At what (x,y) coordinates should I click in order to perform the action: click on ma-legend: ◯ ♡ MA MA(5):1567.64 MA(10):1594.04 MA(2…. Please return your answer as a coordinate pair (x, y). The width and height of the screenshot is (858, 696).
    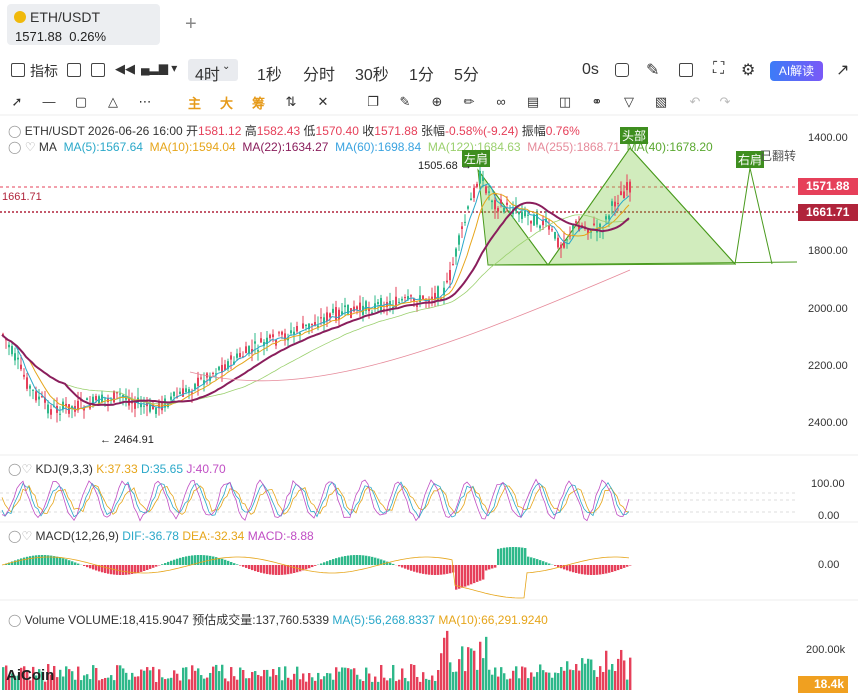
    Looking at the image, I should click on (360, 147).